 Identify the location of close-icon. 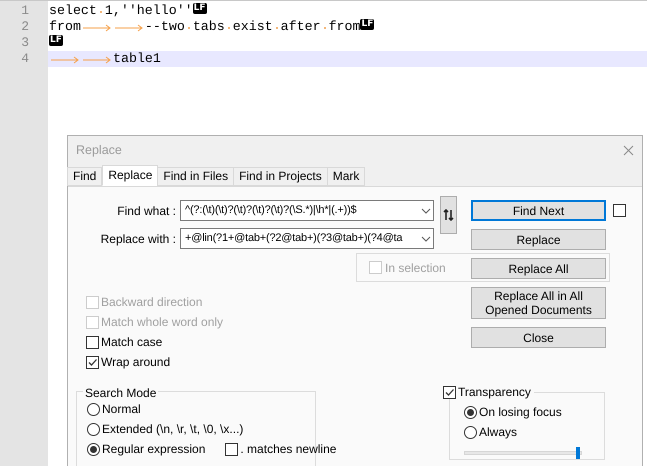
(628, 150).